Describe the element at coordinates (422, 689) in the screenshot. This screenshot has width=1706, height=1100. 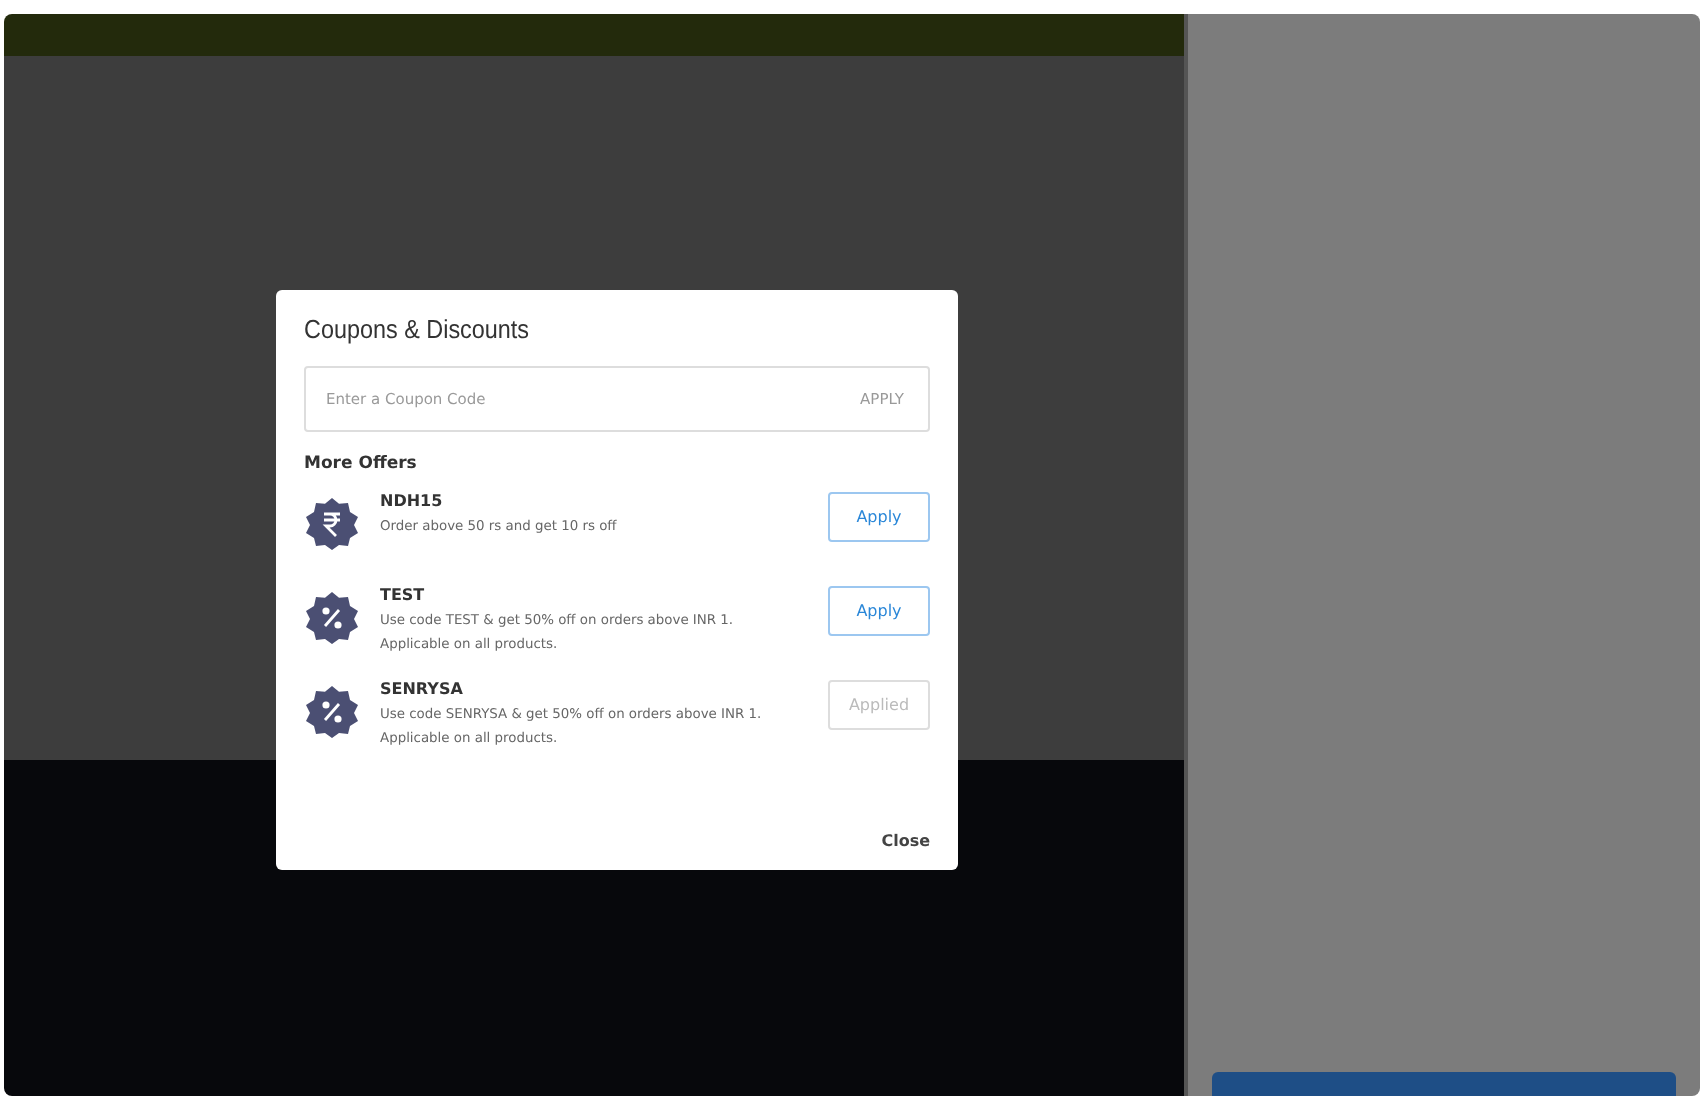
I see `coupon-code: SENRYSA` at that location.